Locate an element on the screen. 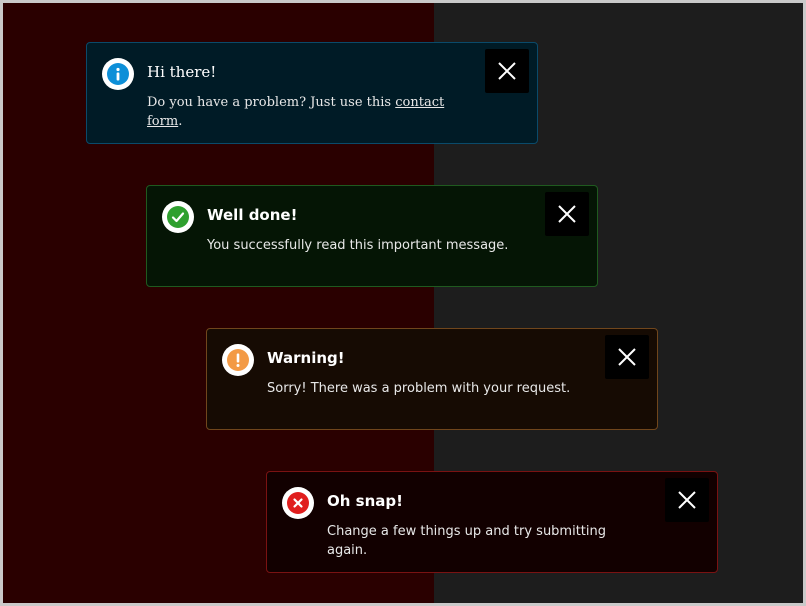  warning-alert-title: Warning! is located at coordinates (306, 358).